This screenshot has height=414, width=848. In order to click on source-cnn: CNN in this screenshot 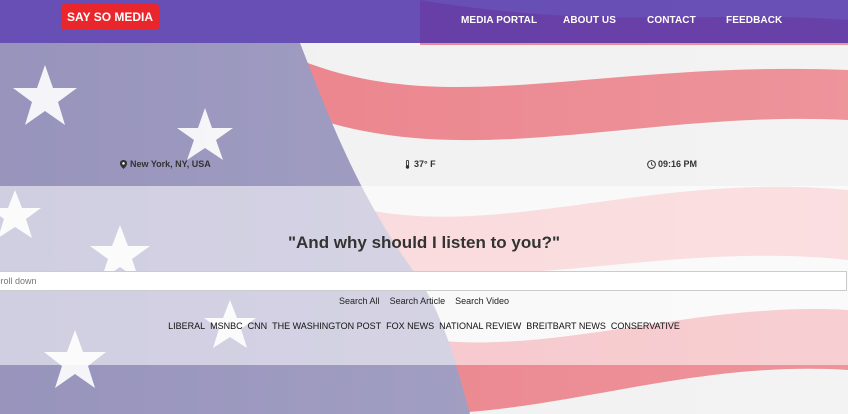, I will do `click(258, 326)`.